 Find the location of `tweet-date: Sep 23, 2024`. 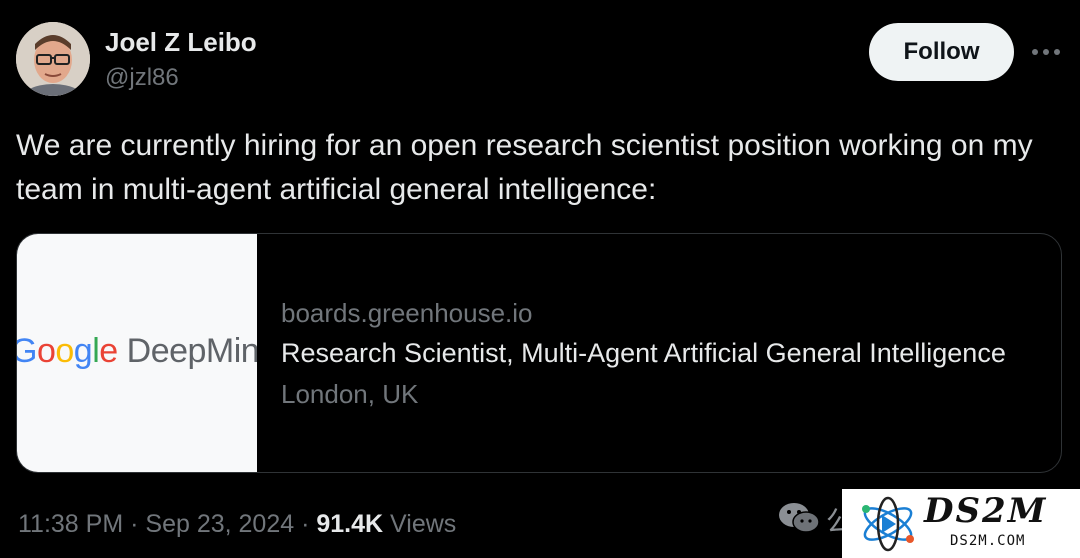

tweet-date: Sep 23, 2024 is located at coordinates (219, 524).